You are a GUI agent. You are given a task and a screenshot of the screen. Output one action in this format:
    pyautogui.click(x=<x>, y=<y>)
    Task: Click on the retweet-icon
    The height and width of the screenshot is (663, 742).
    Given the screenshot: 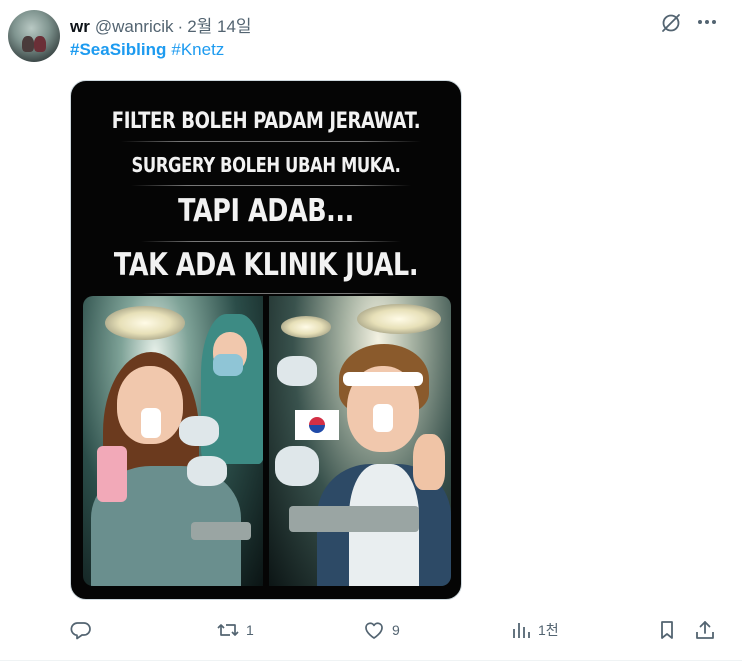 What is the action you would take?
    pyautogui.click(x=228, y=630)
    